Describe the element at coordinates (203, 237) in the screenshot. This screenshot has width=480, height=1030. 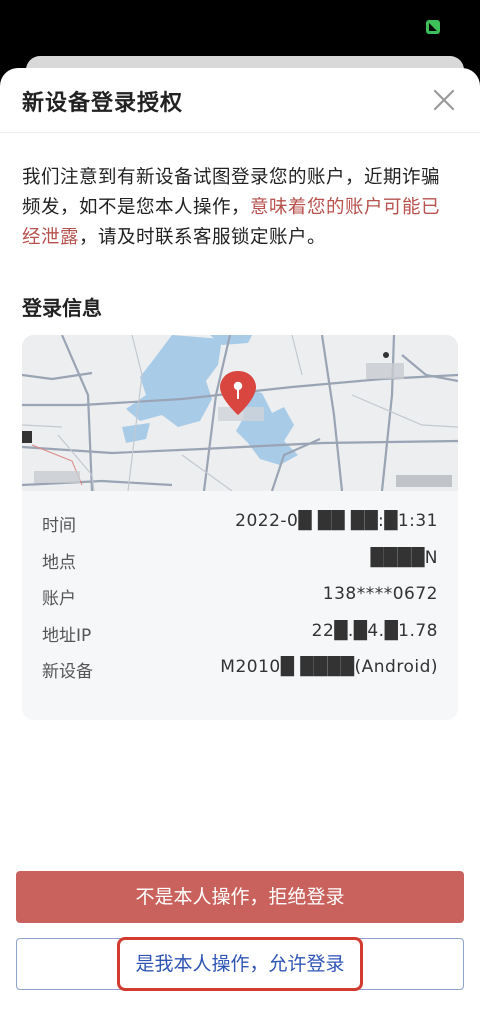
I see `notice-text-end: ，请及时联系客服锁定账户。` at that location.